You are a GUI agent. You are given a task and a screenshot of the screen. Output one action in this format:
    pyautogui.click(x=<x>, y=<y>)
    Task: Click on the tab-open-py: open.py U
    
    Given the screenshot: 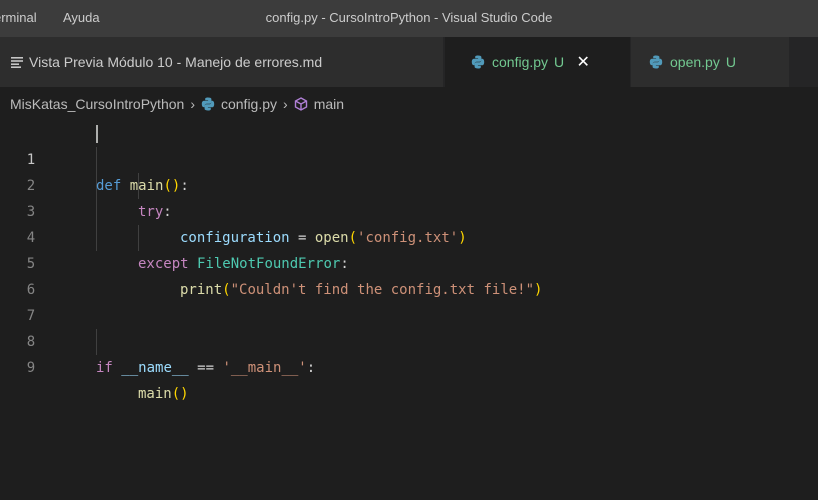 What is the action you would take?
    pyautogui.click(x=710, y=62)
    